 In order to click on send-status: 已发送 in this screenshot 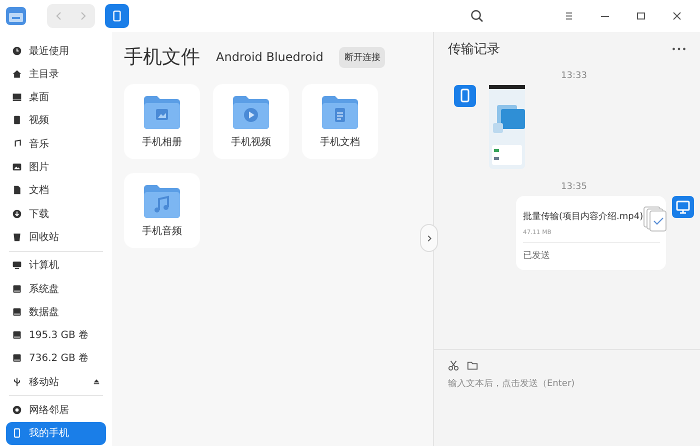, I will do `click(537, 256)`.